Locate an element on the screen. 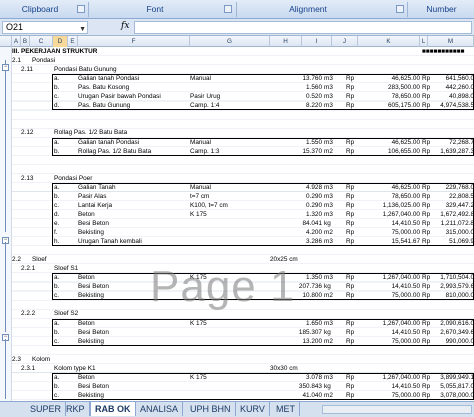 Image resolution: width=474 pixels, height=417 pixels. name-box-value: O21 is located at coordinates (15, 27).